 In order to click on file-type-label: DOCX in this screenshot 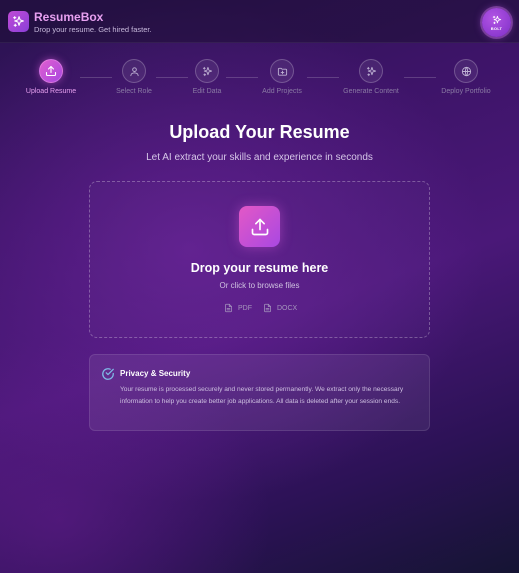, I will do `click(287, 308)`.